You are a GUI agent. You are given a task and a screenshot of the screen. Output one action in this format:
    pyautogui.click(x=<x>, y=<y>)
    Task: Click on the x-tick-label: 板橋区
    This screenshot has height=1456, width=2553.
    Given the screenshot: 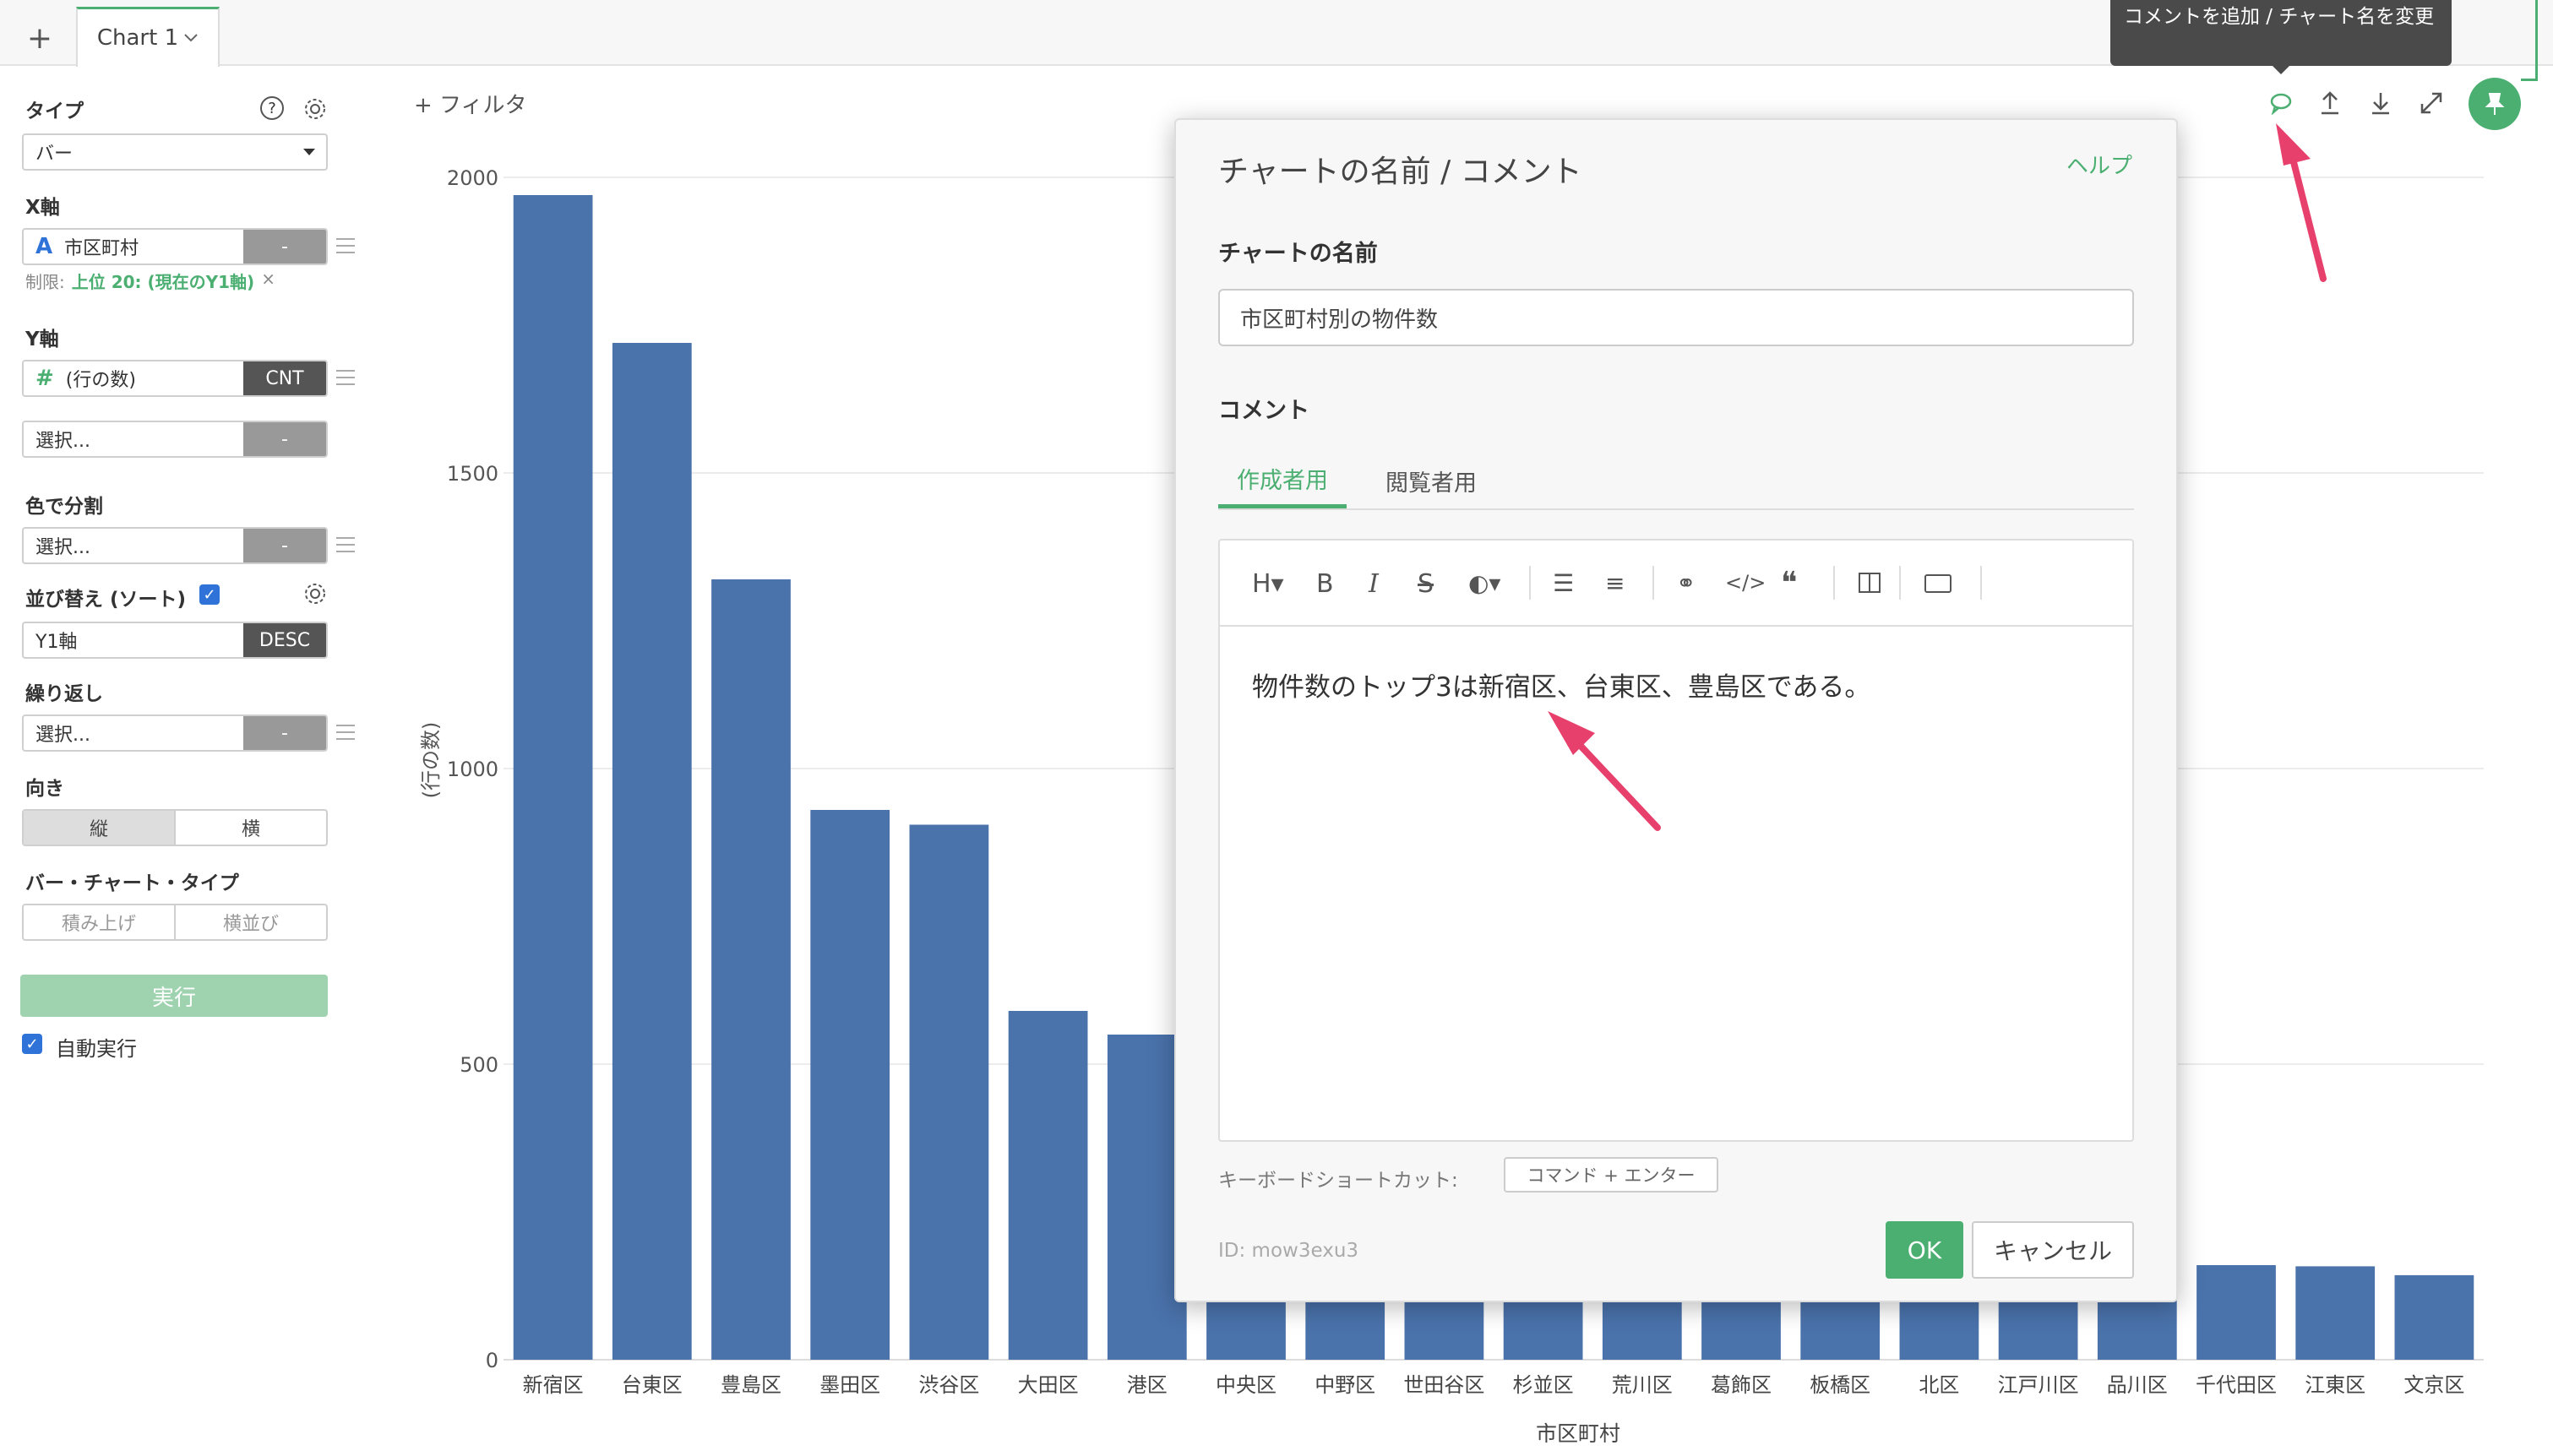 What is the action you would take?
    pyautogui.click(x=1840, y=1385)
    